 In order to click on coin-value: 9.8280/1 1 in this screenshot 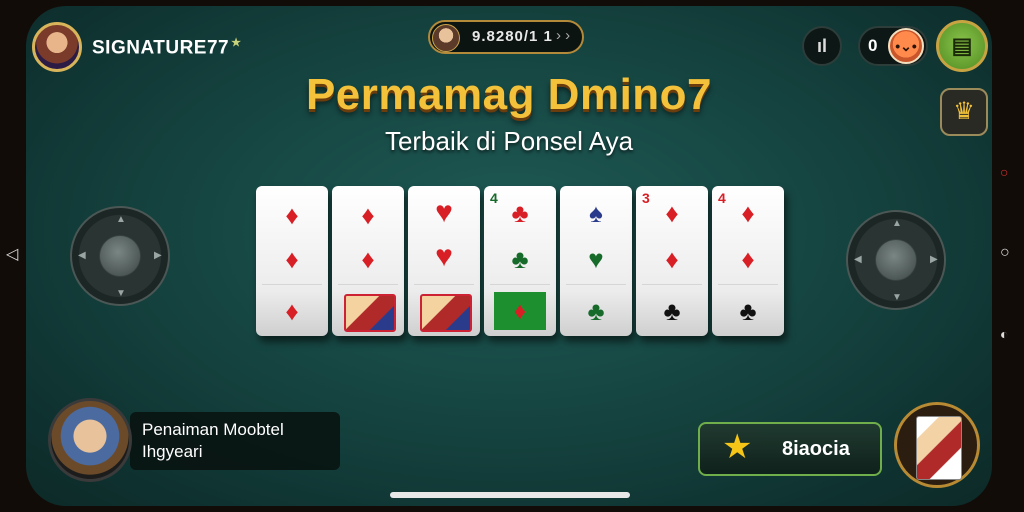, I will do `click(512, 36)`.